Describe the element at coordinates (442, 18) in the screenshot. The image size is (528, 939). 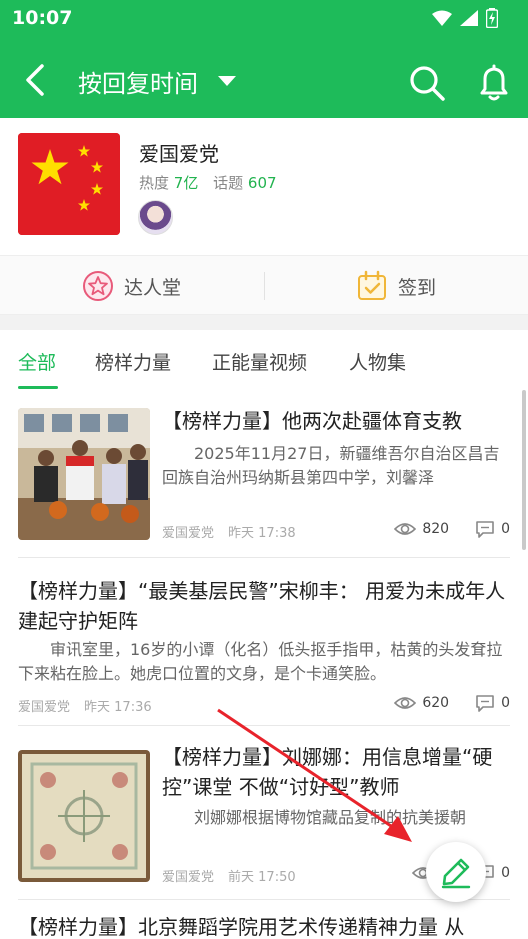
I see `wifi-icon` at that location.